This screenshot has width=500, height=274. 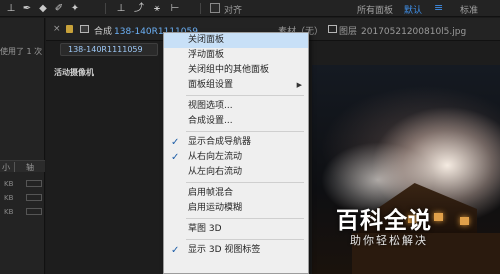 I want to click on workspace-all-panels: 所有面板, so click(x=375, y=9).